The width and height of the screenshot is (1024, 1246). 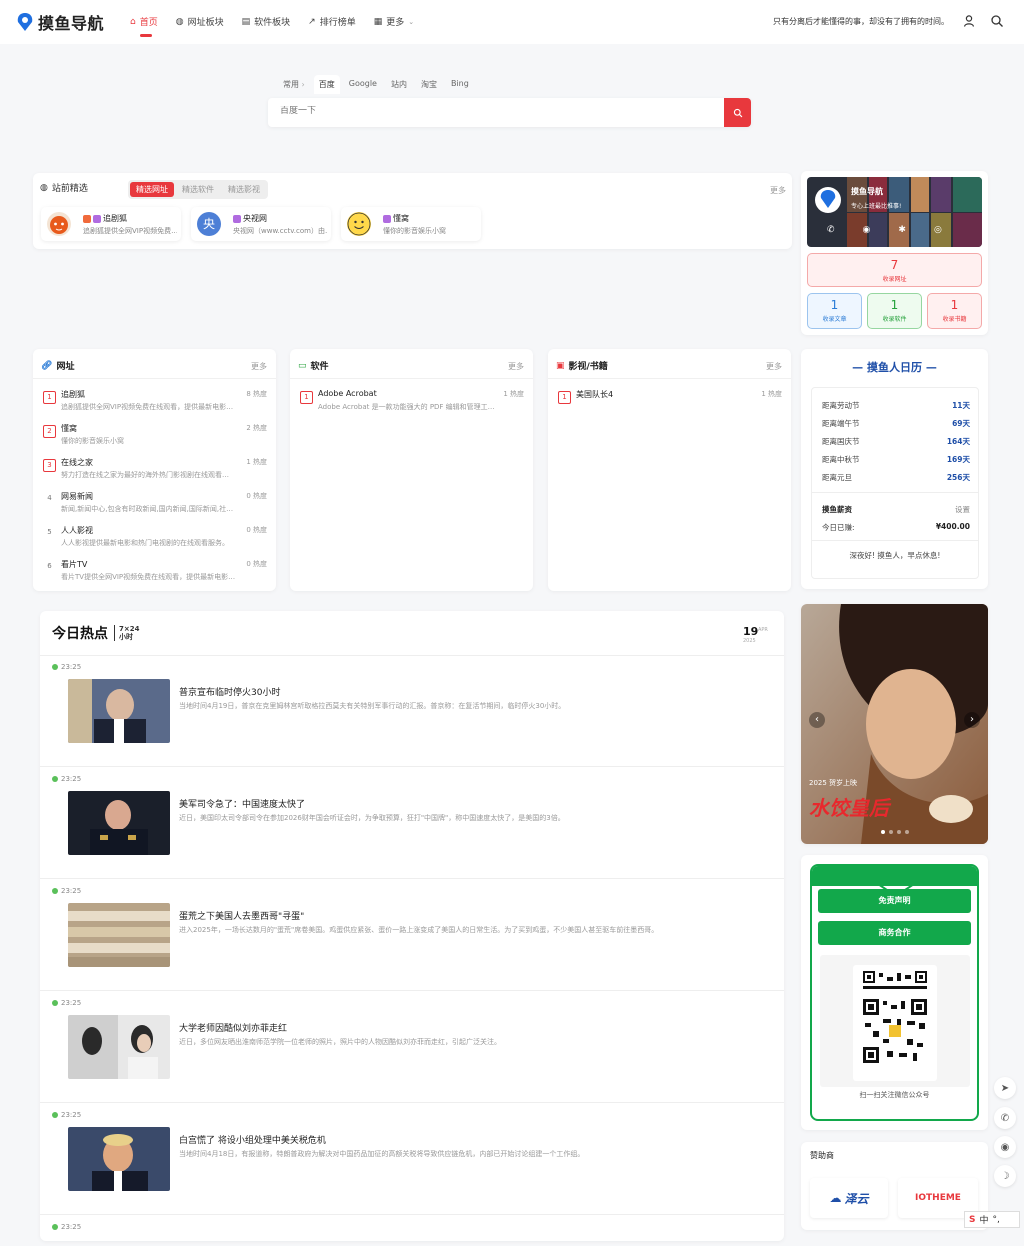 What do you see at coordinates (429, 84) in the screenshot?
I see `search-tab-taobao: 淘宝` at bounding box center [429, 84].